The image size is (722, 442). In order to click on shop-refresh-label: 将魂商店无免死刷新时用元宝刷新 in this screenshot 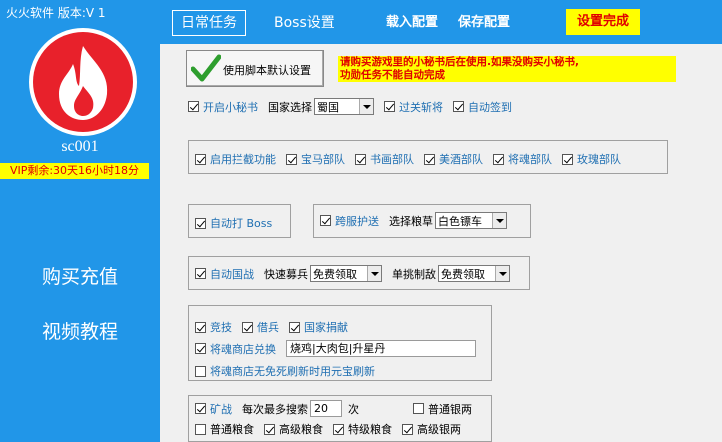, I will do `click(292, 371)`.